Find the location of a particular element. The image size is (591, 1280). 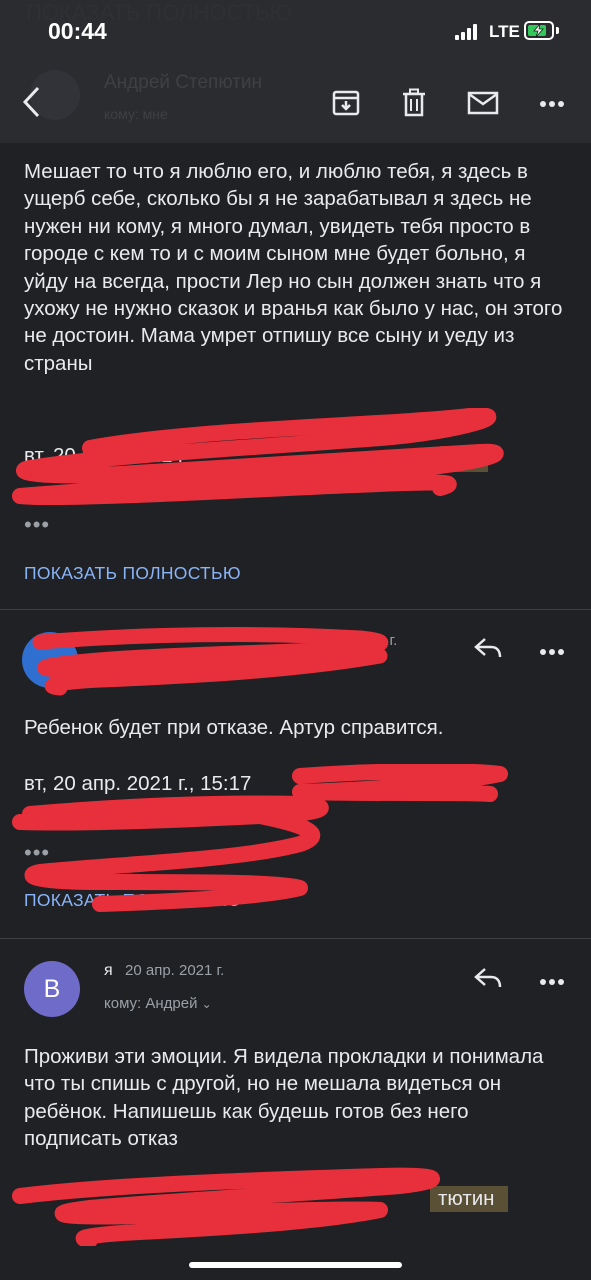

chevron-down-icon: ⌄ is located at coordinates (206, 1004).